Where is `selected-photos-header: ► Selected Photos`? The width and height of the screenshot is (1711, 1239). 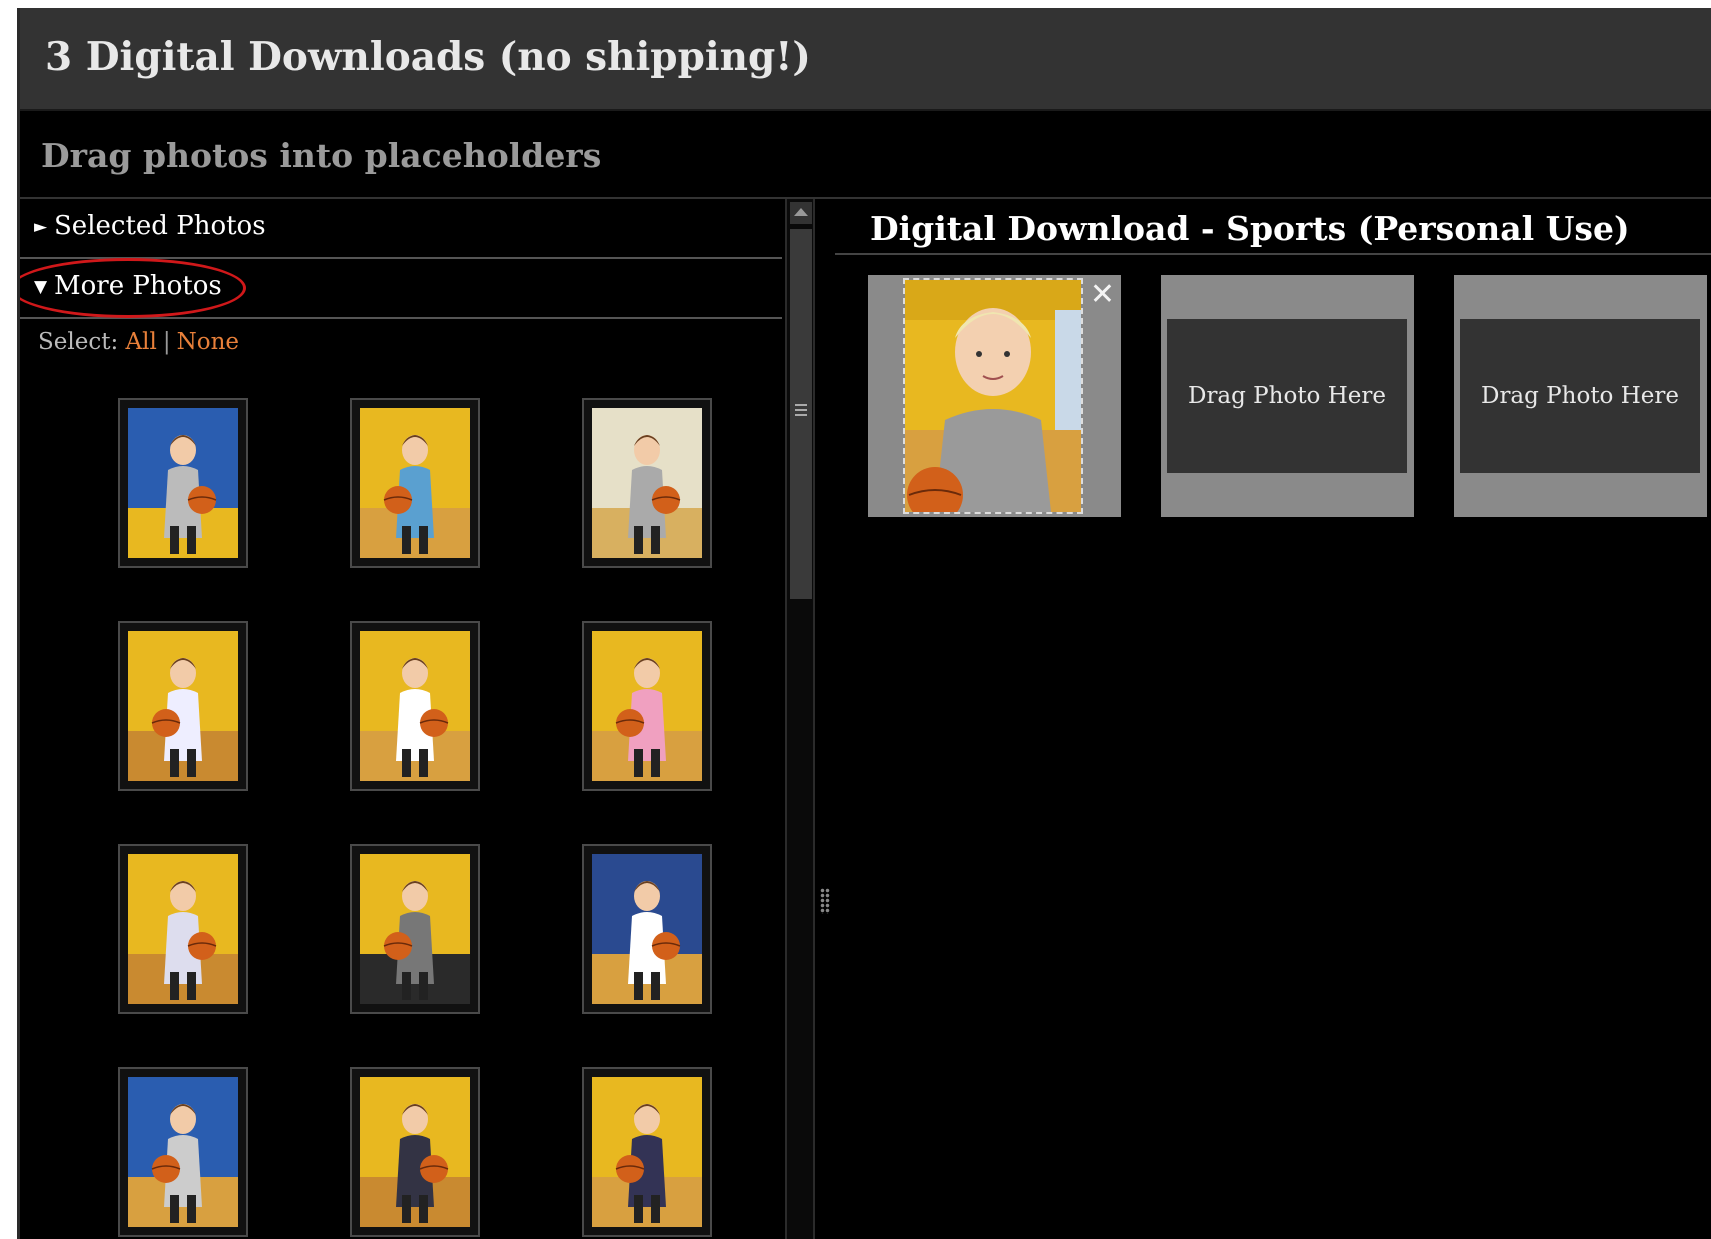 selected-photos-header: ► Selected Photos is located at coordinates (401, 229).